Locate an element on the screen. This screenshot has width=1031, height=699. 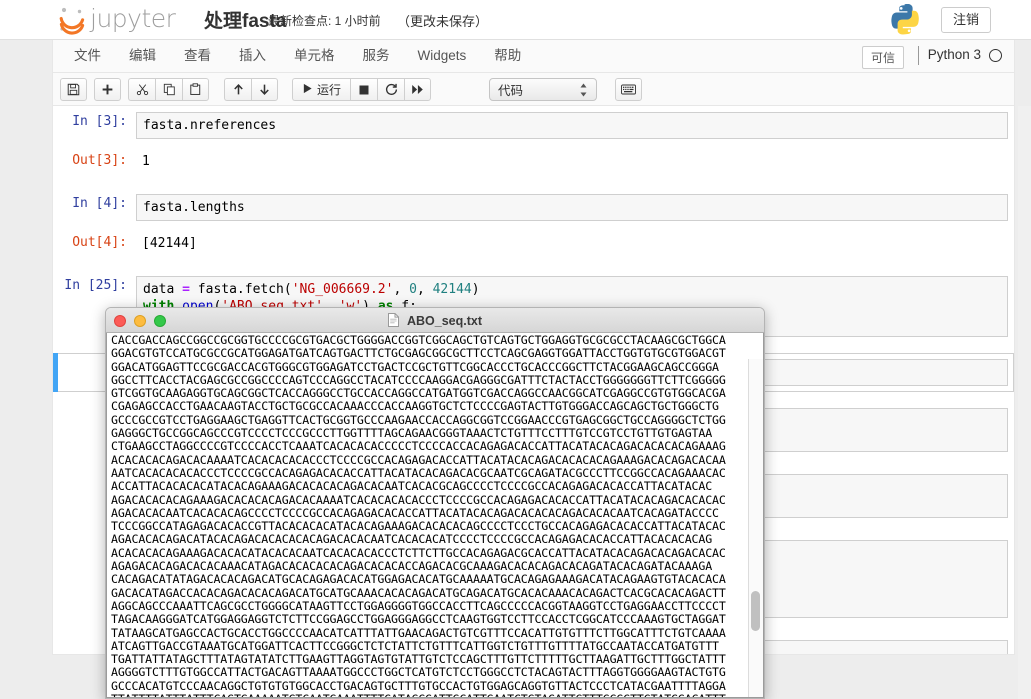
window-title-text: ABO_seq.txt is located at coordinates (444, 320).